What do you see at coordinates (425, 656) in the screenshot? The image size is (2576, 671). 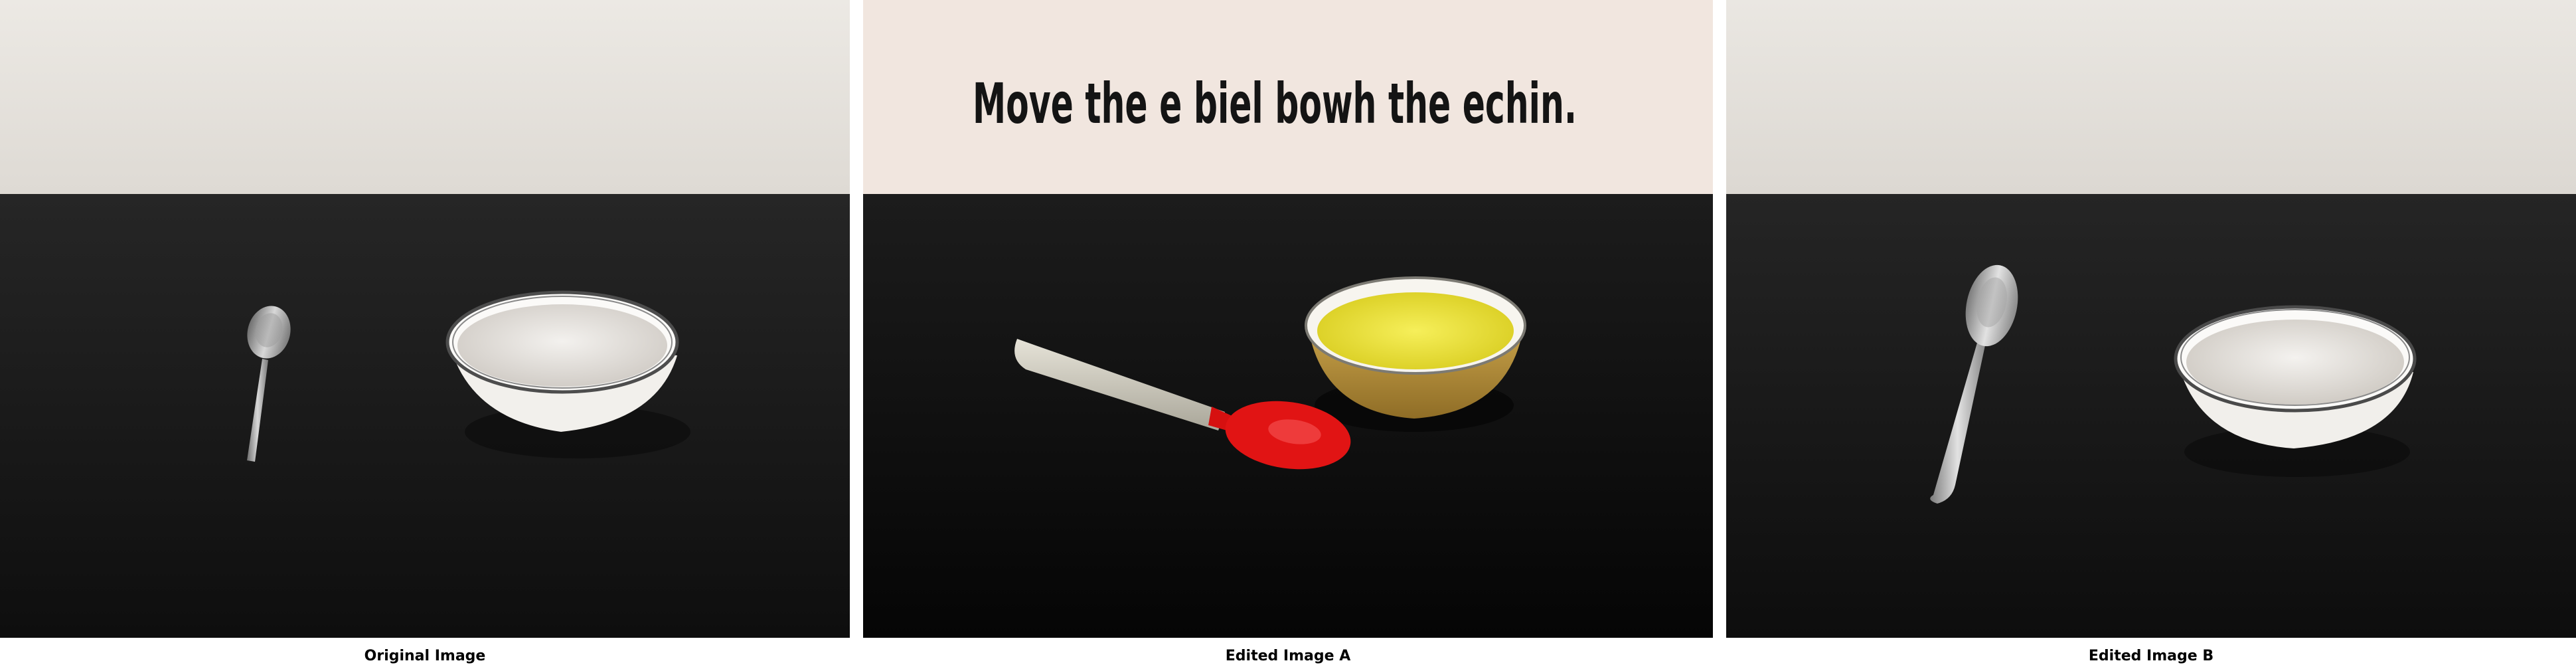 I see `caption-original: Original Image` at bounding box center [425, 656].